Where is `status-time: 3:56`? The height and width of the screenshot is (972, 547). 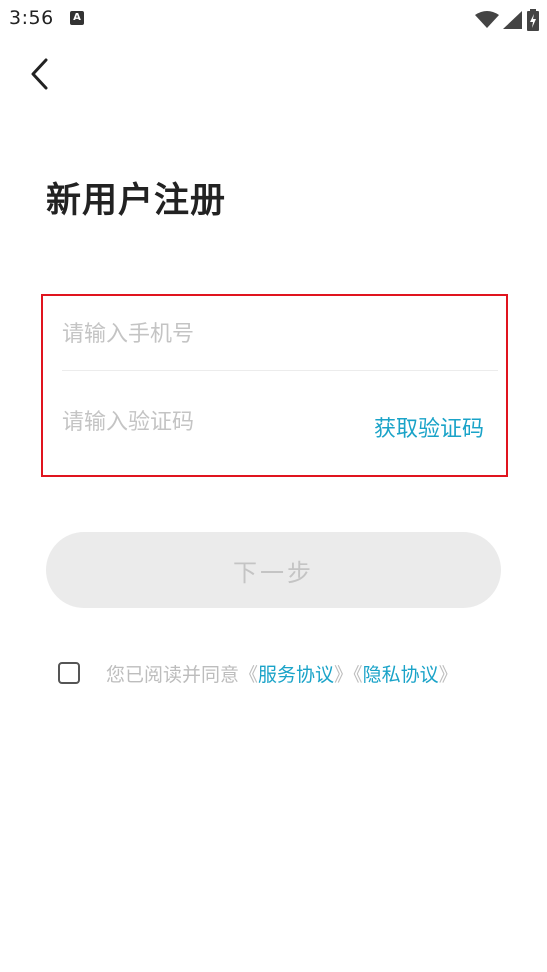
status-time: 3:56 is located at coordinates (31, 18).